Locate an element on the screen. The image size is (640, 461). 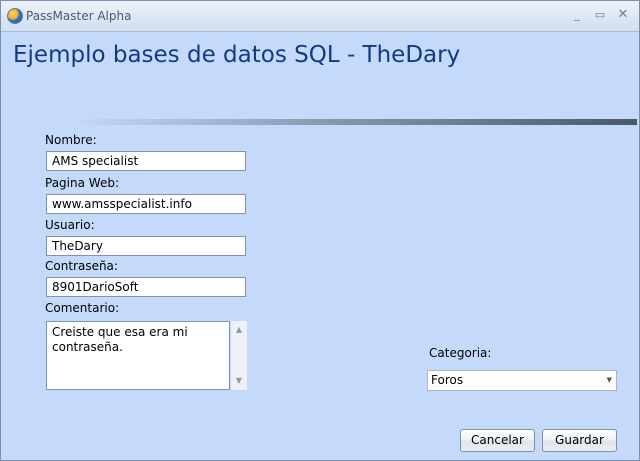
scroll-up-icon: ▲ is located at coordinates (239, 330).